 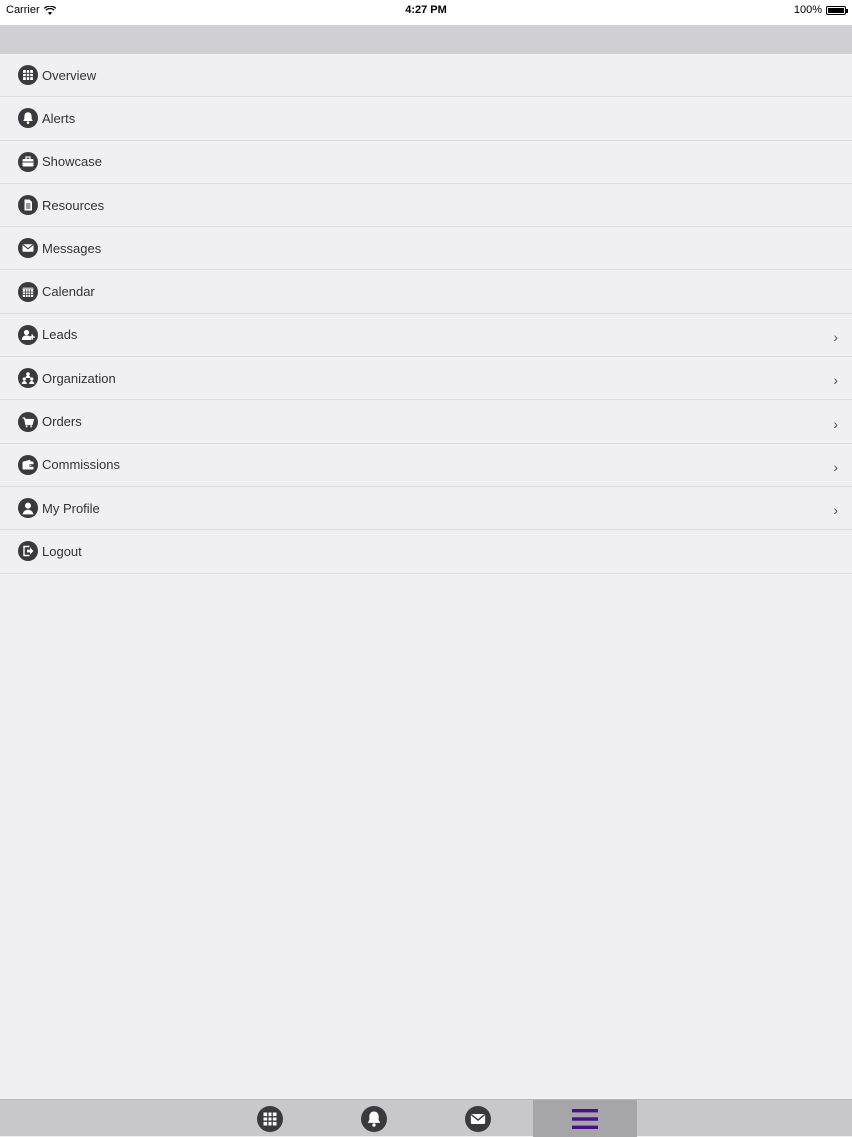 I want to click on add-user-icon, so click(x=28, y=334).